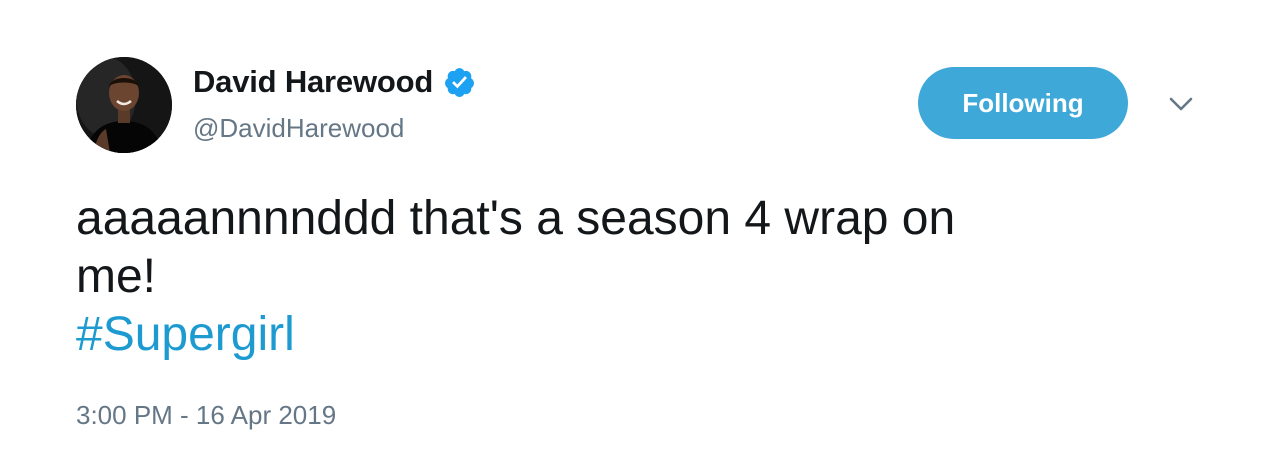  Describe the element at coordinates (124, 105) in the screenshot. I see `avatar` at that location.